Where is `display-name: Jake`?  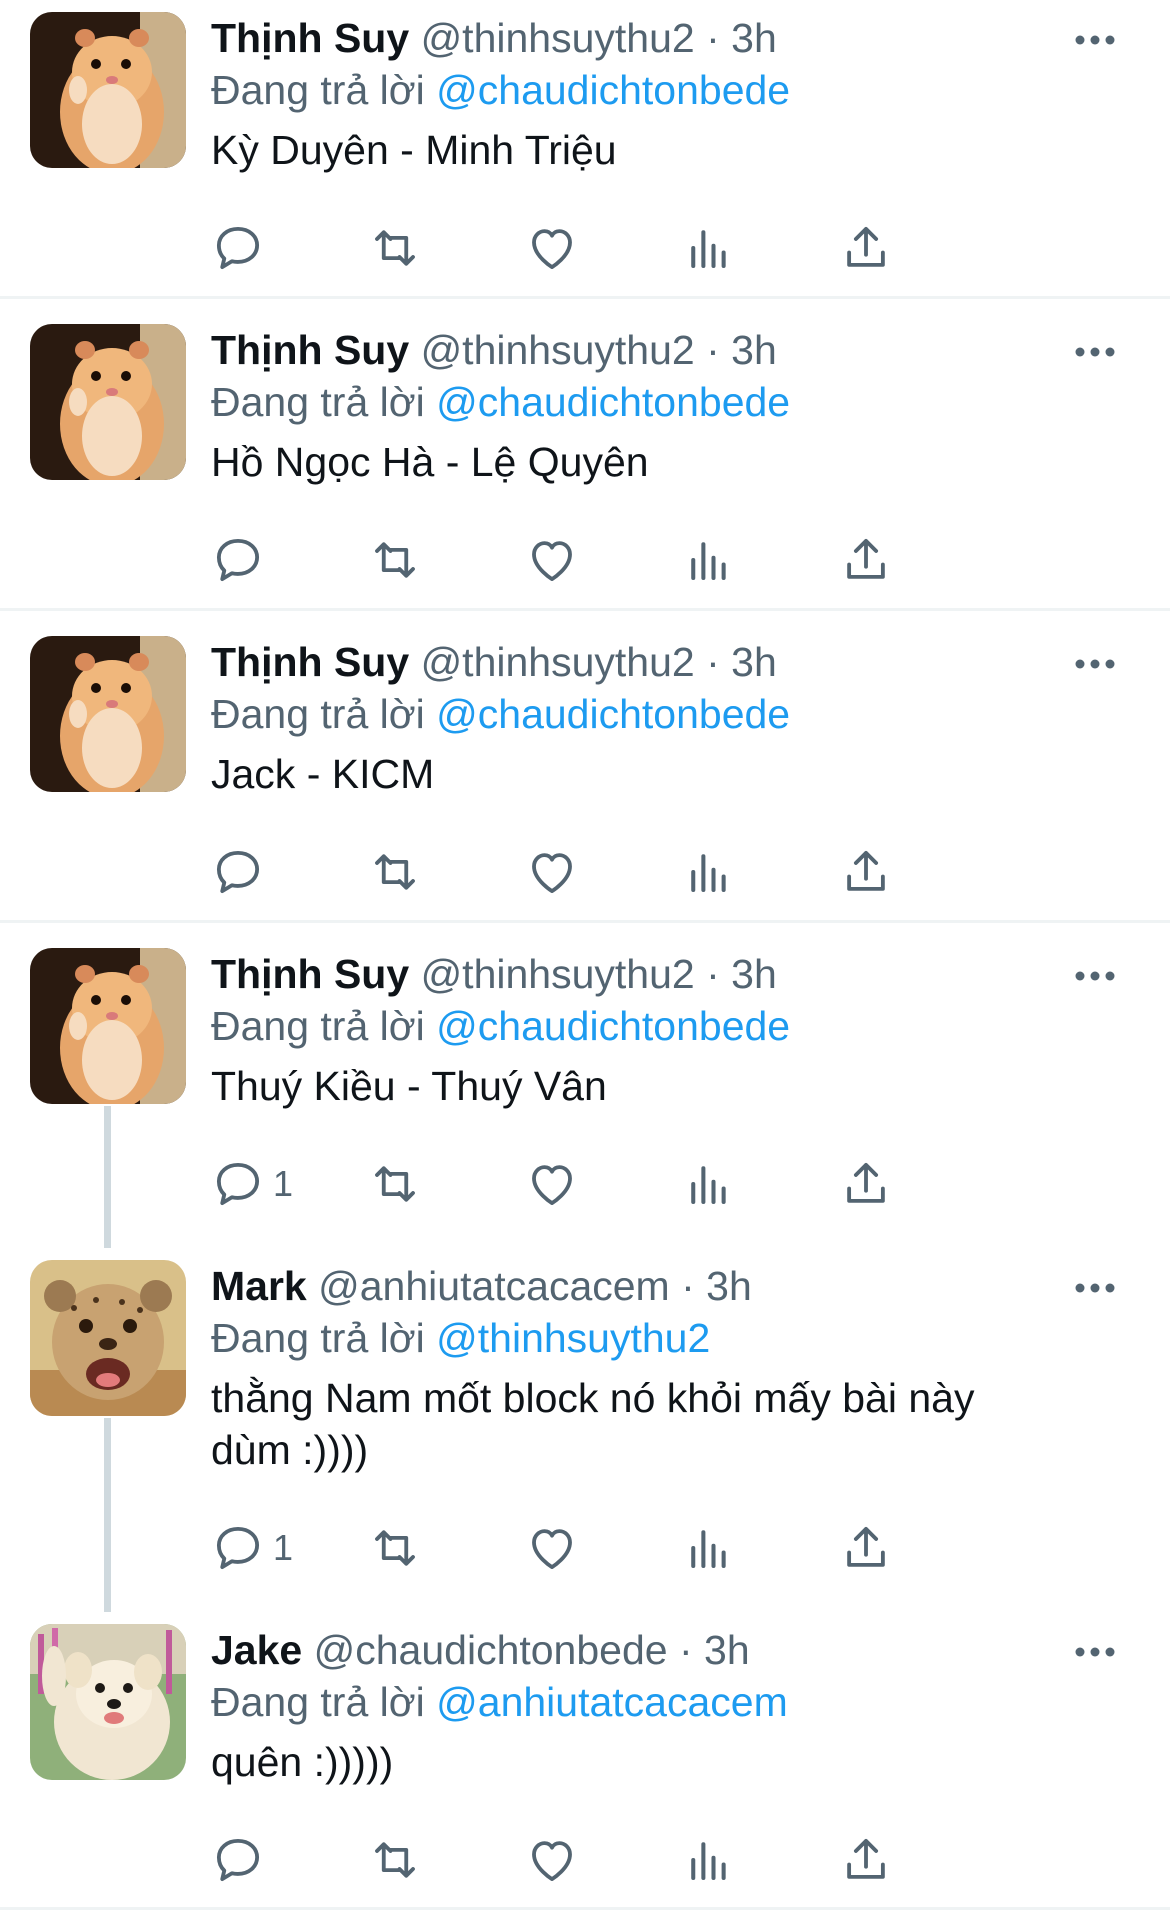 display-name: Jake is located at coordinates (256, 1650).